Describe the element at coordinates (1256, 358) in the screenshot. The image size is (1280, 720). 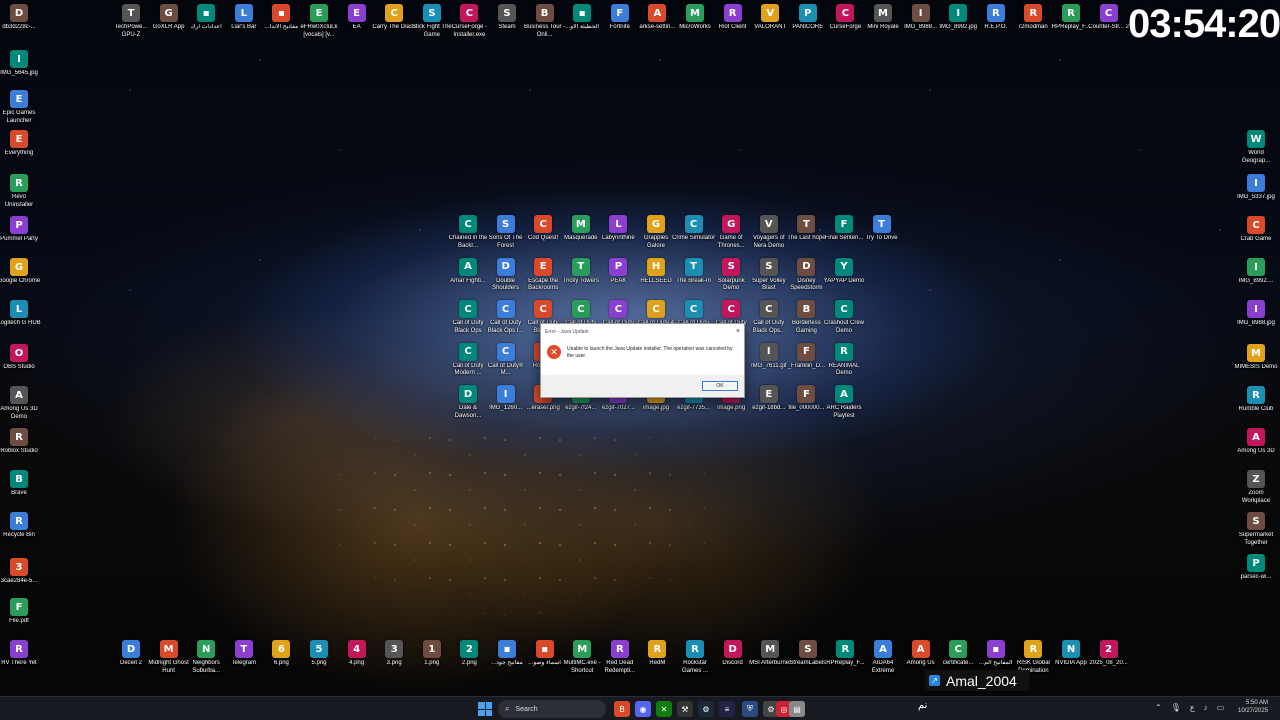
I see `desktop-icon: M MIMESIS Demo` at that location.